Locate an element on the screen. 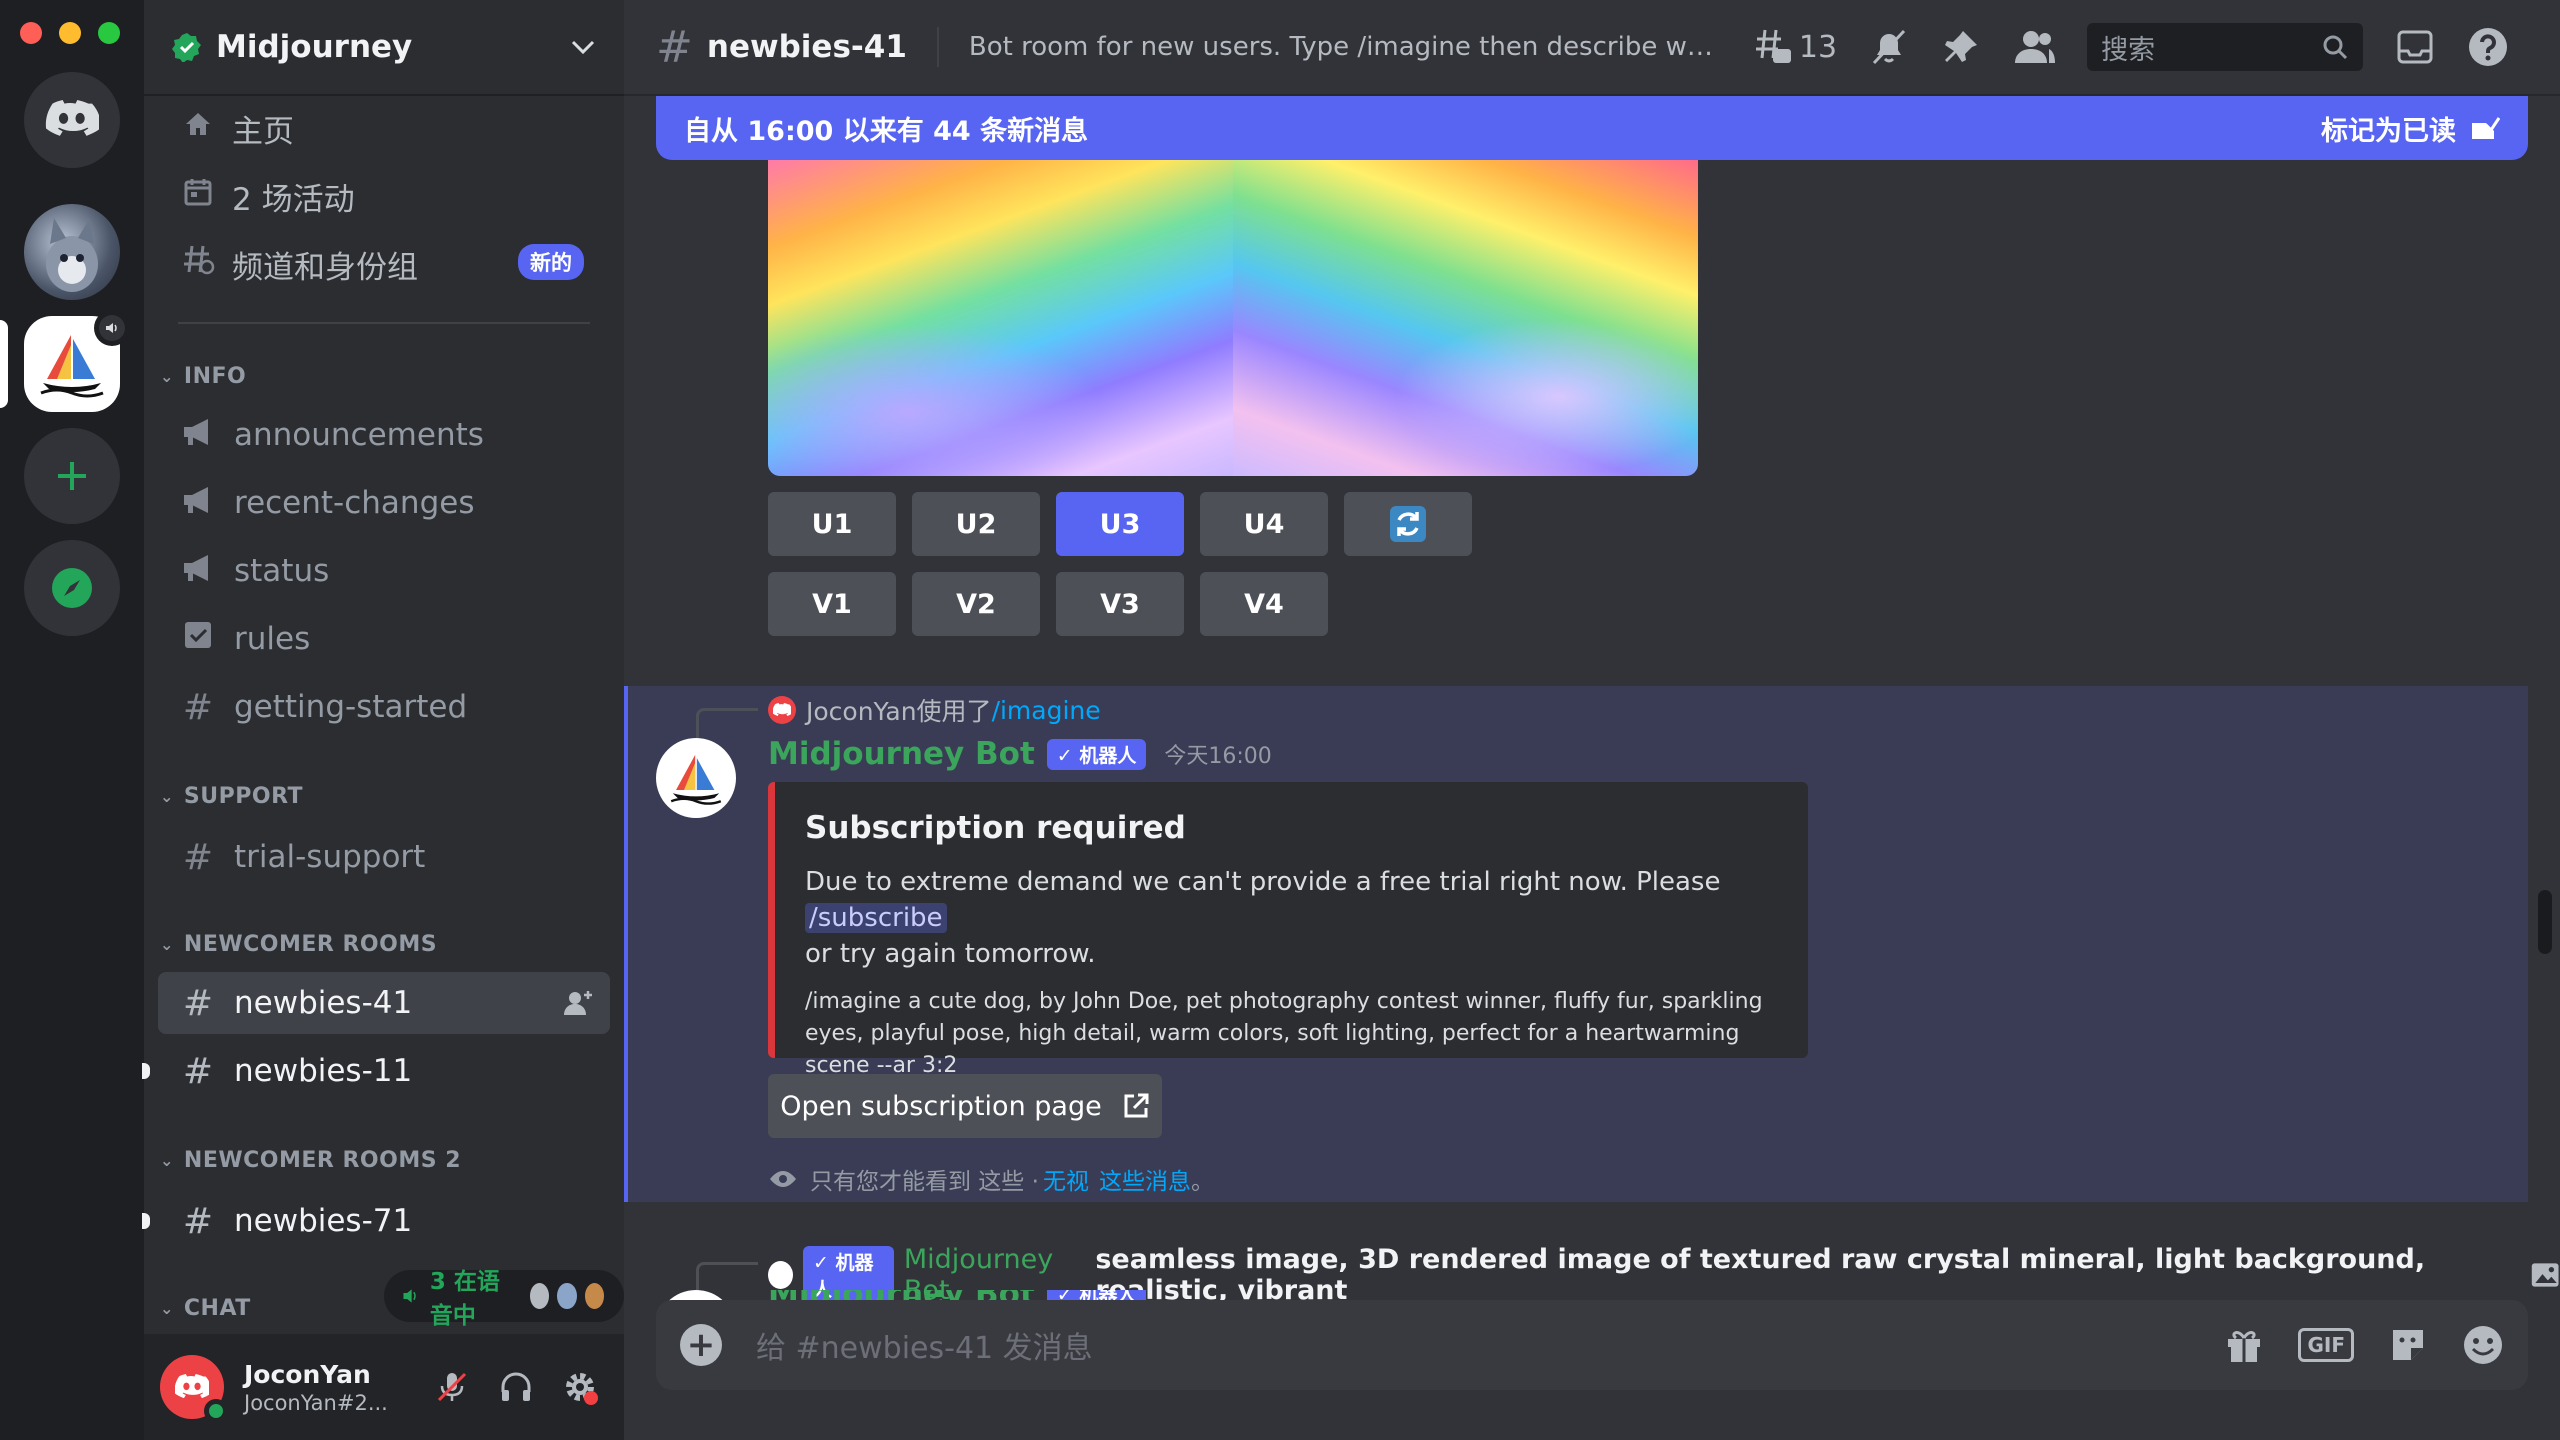  subscribe-command-mention: /subscribe is located at coordinates (876, 918).